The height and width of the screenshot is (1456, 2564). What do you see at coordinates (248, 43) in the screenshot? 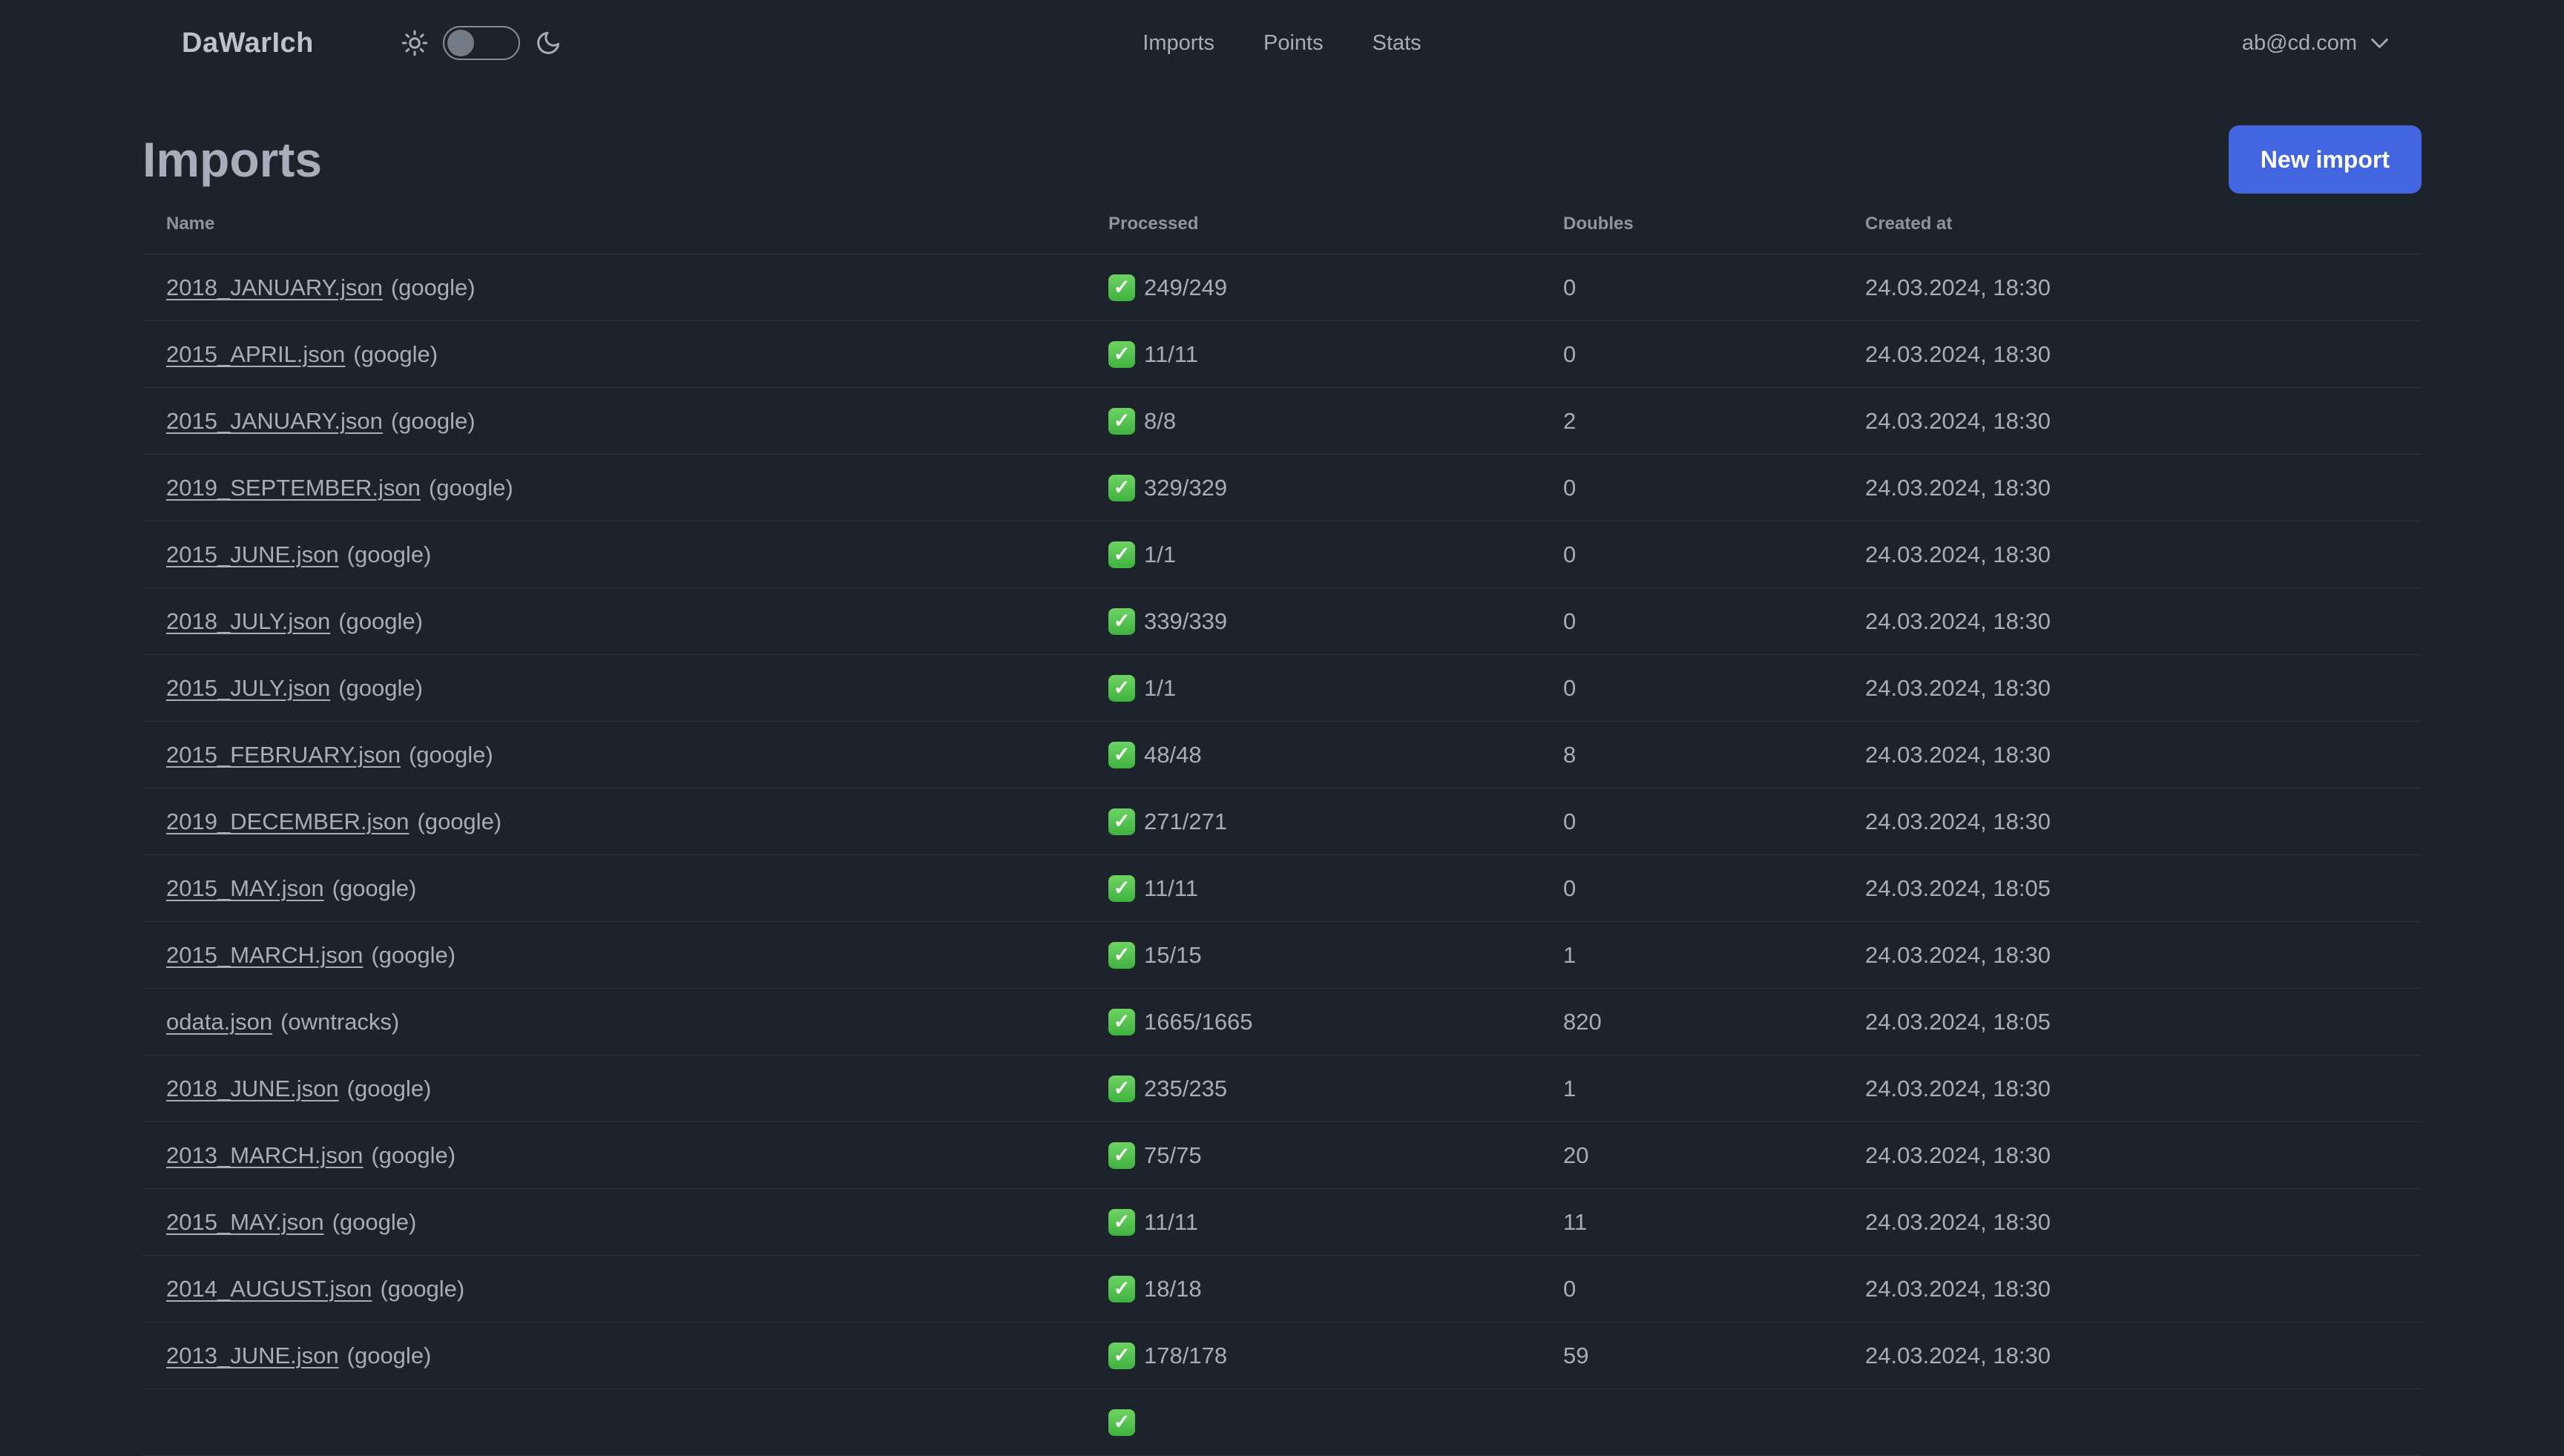
I see `app-logo: DaWarIch` at bounding box center [248, 43].